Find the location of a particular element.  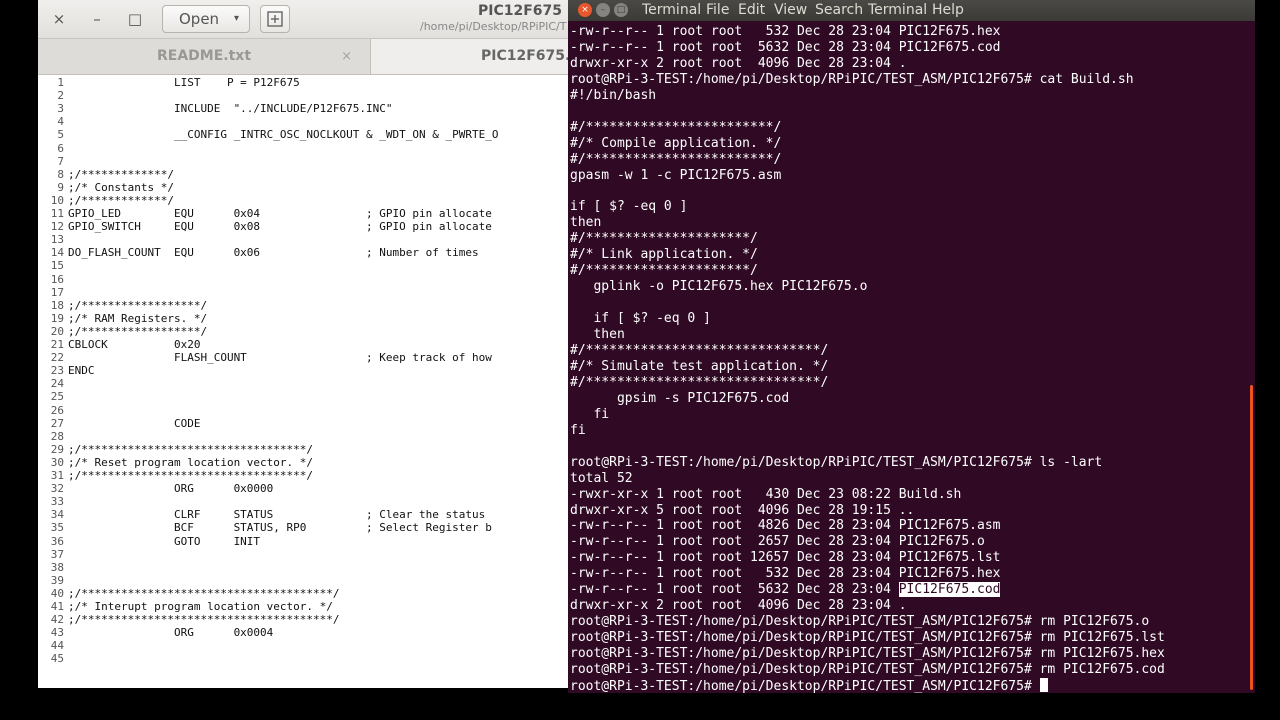

chevron-down-icon: ▾ is located at coordinates (236, 18).